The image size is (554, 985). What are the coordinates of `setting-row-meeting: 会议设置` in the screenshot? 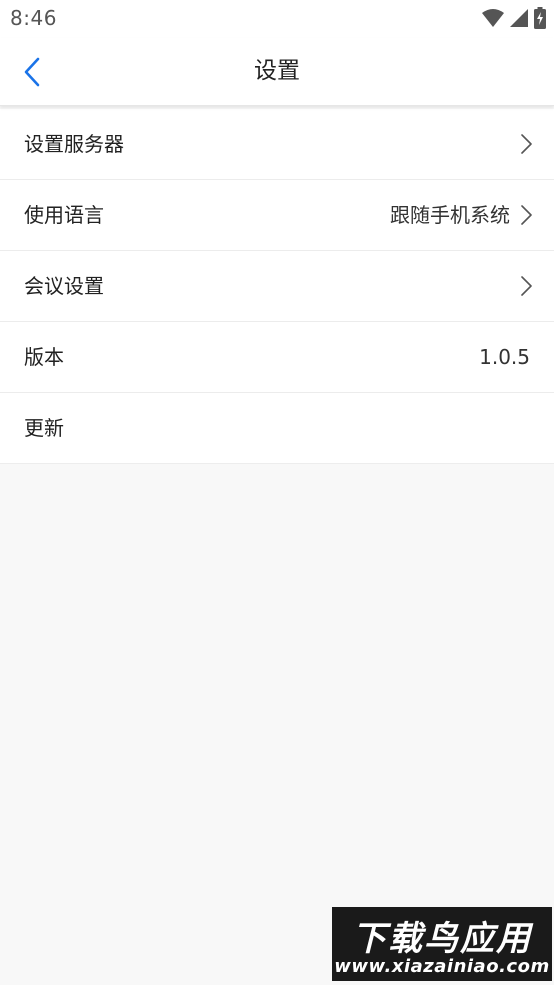 It's located at (277, 286).